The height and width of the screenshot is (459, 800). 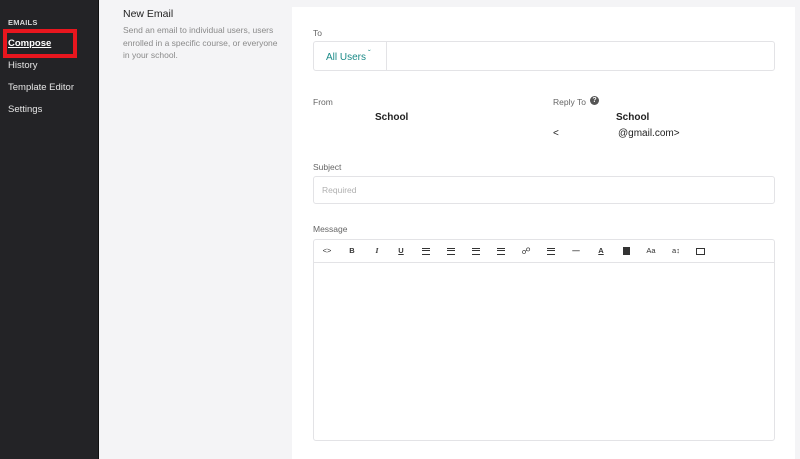 I want to click on image-icon, so click(x=700, y=251).